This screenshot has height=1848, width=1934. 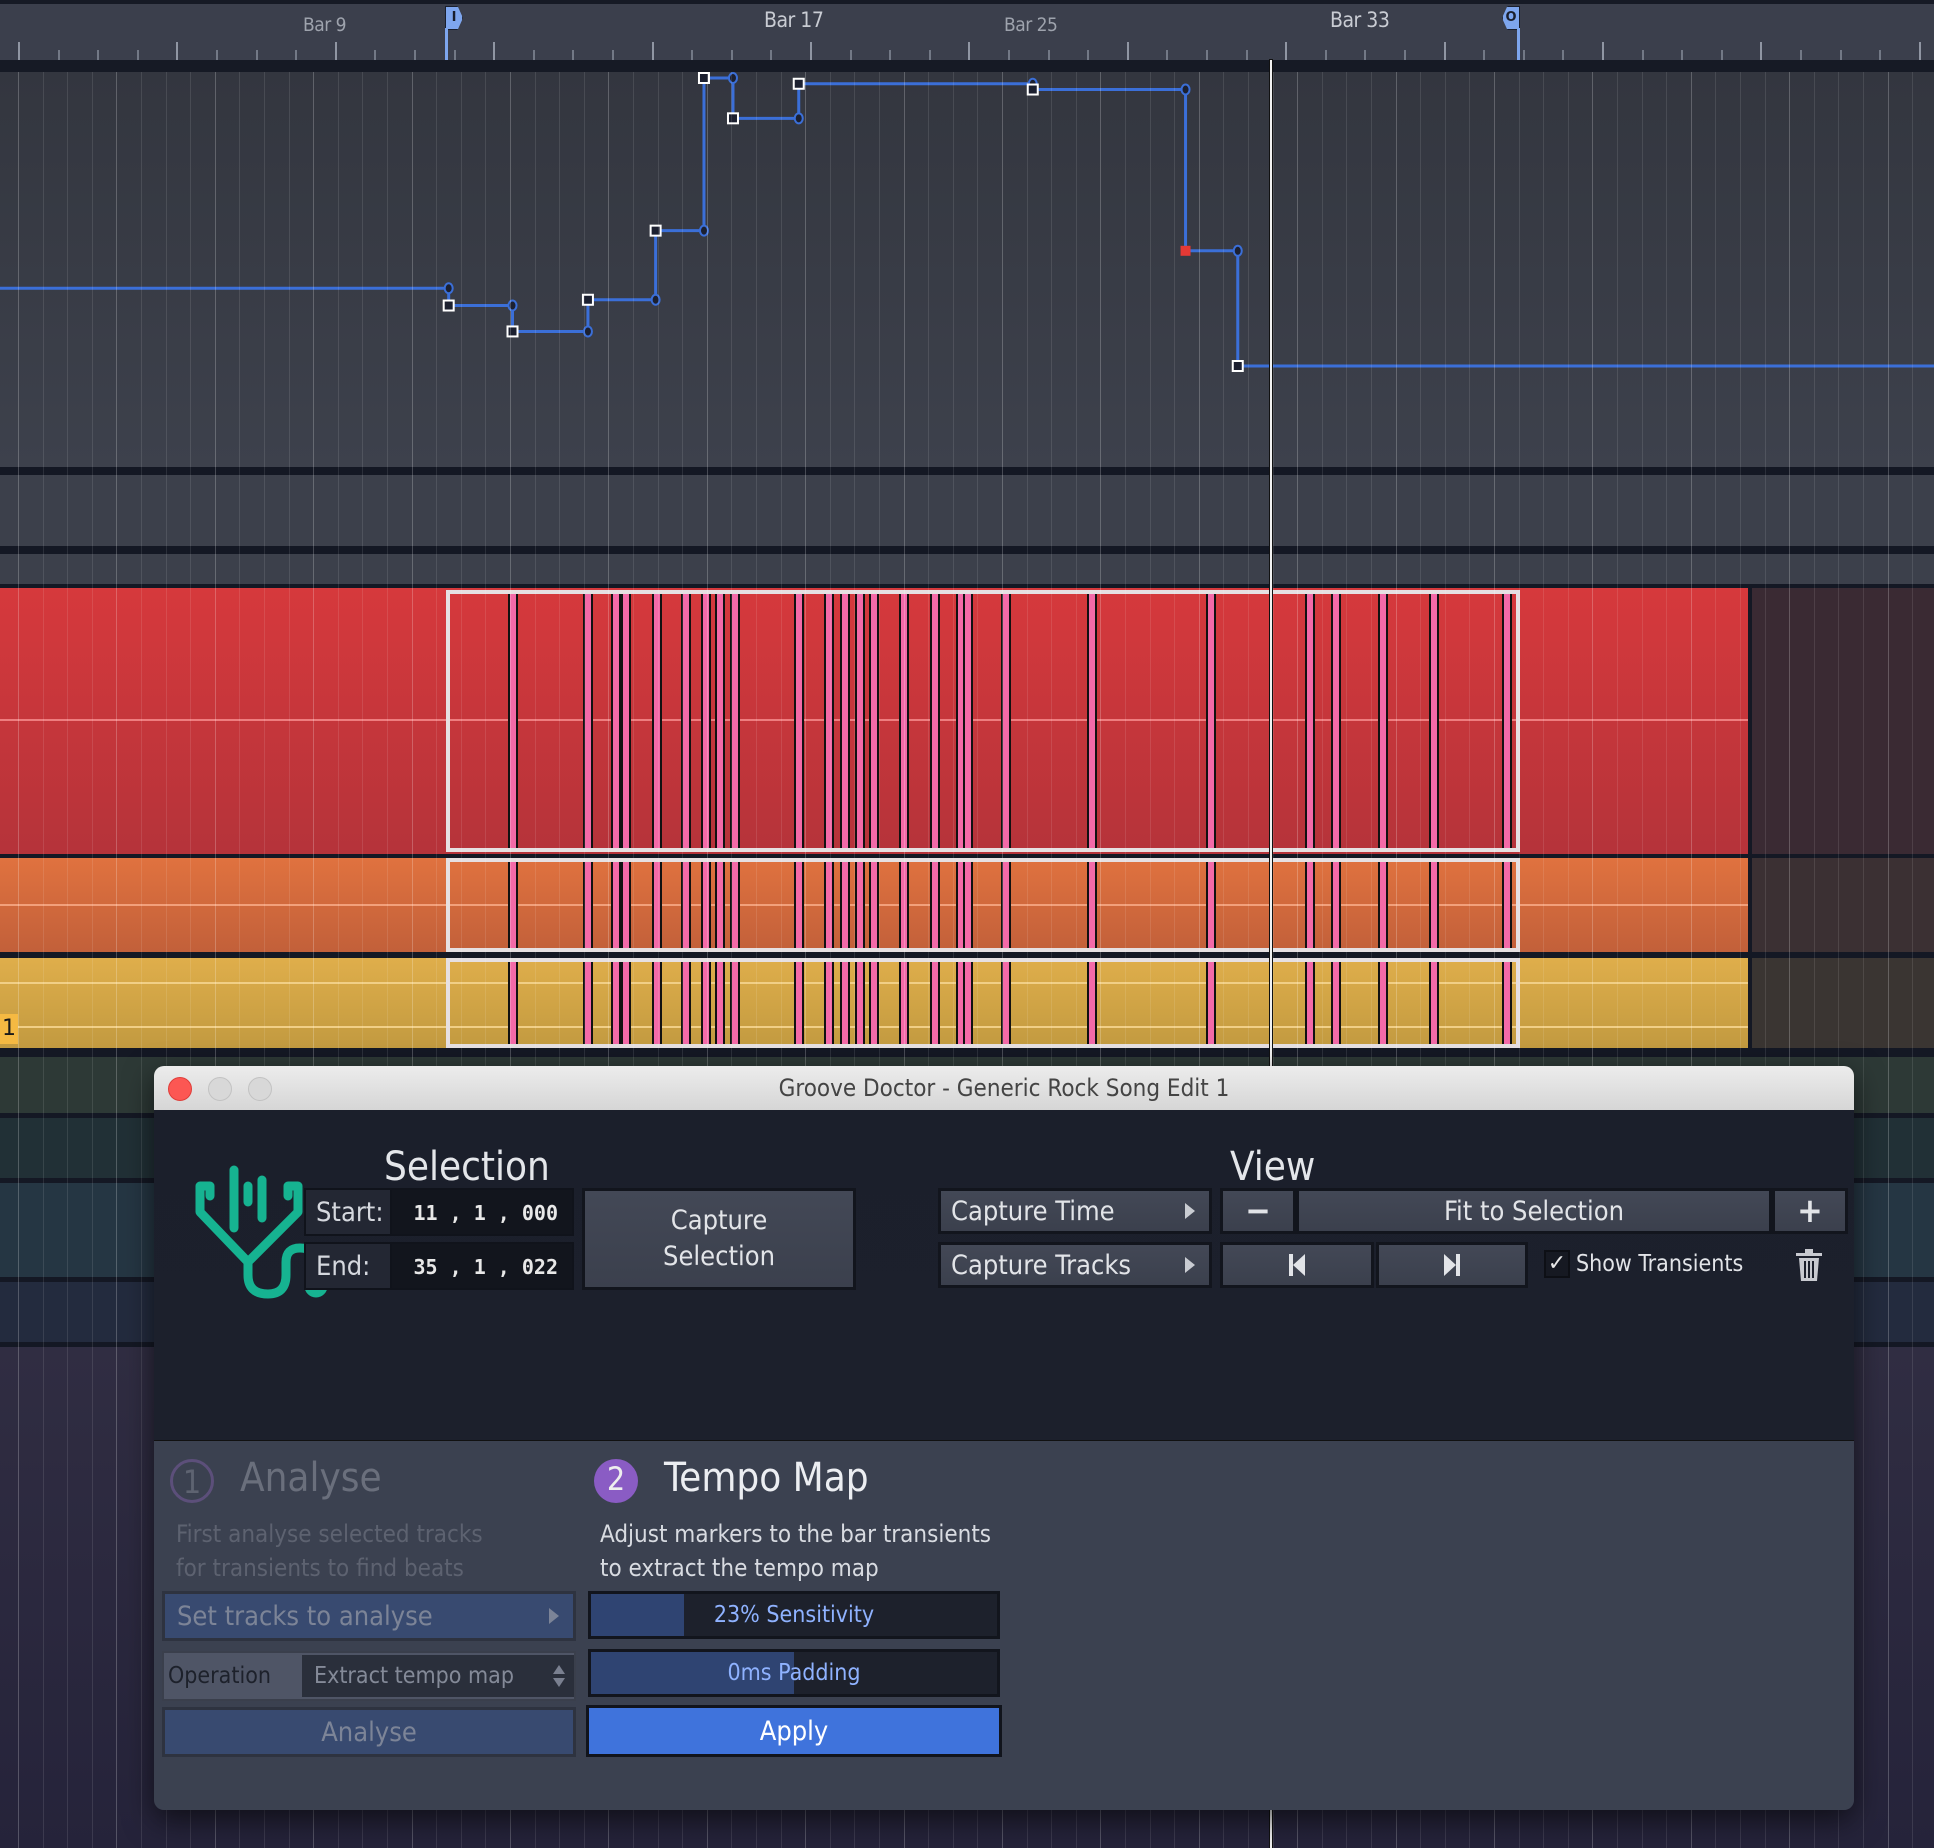 I want to click on loop-start-marker, so click(x=446, y=44).